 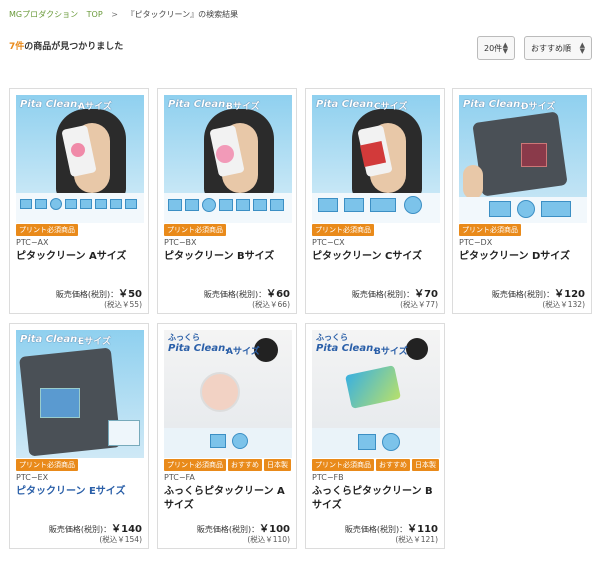 What do you see at coordinates (524, 257) in the screenshot?
I see `product-name: ピタックリーン Dサイズ` at bounding box center [524, 257].